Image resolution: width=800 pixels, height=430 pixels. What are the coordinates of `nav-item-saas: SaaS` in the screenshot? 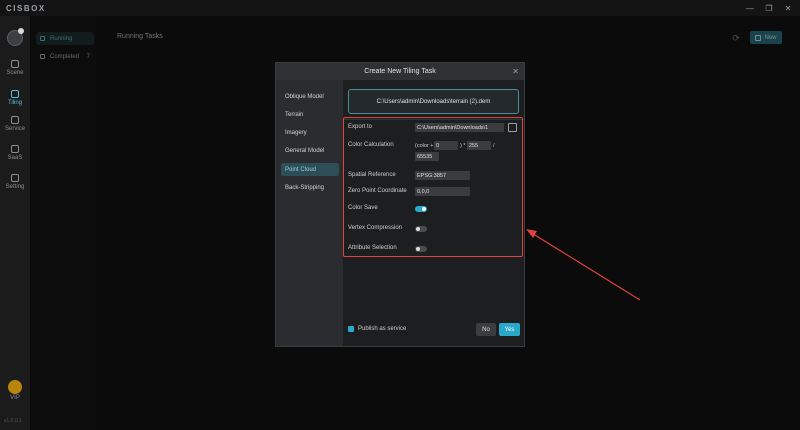 It's located at (15, 154).